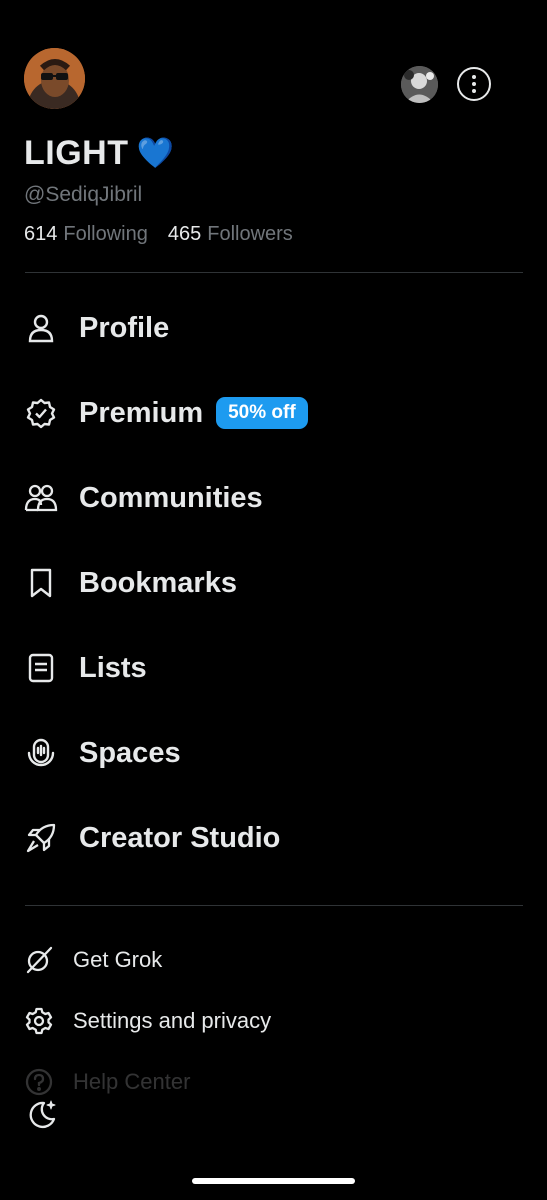 The width and height of the screenshot is (547, 1200). I want to click on sec-item-help-center: Help Center, so click(274, 1082).